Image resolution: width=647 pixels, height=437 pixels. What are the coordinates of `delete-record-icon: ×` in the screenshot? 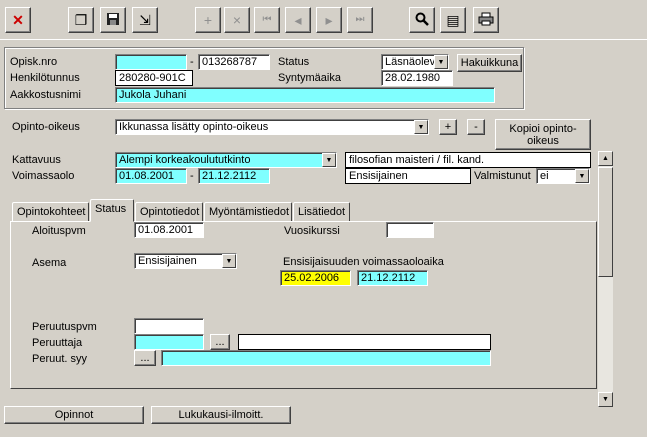 It's located at (237, 20).